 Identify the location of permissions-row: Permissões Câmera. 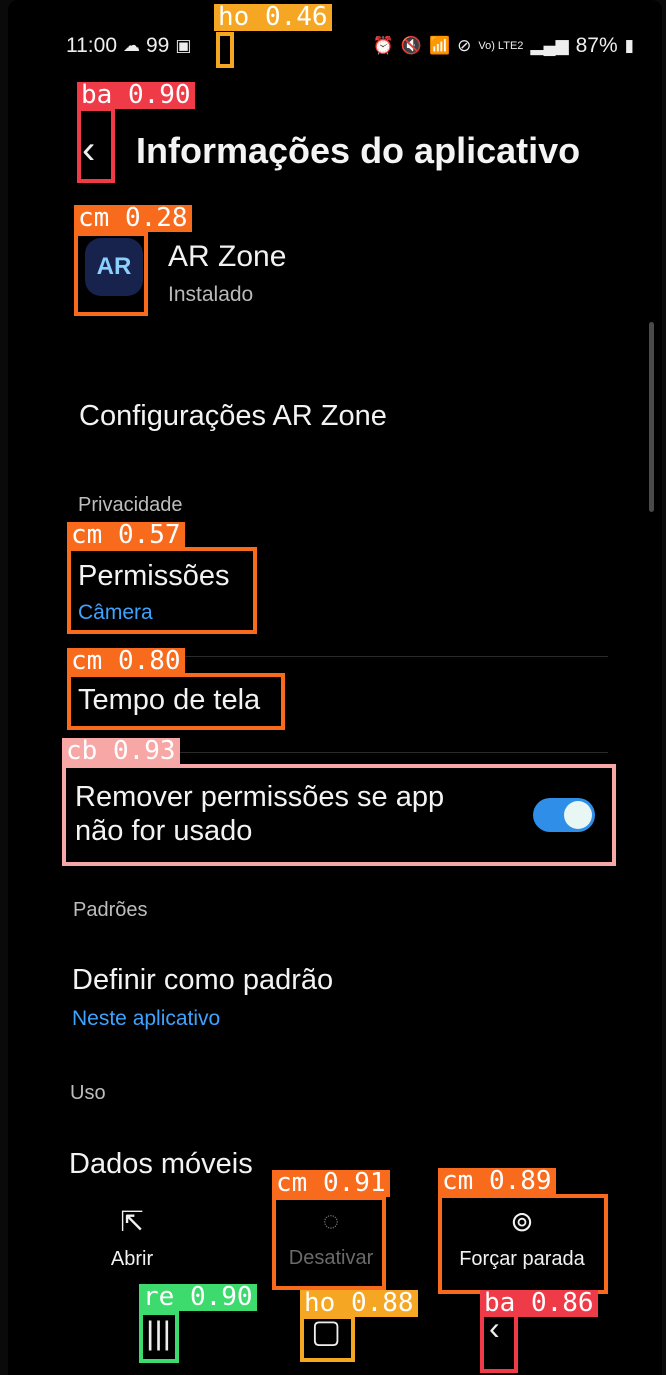
(343, 595).